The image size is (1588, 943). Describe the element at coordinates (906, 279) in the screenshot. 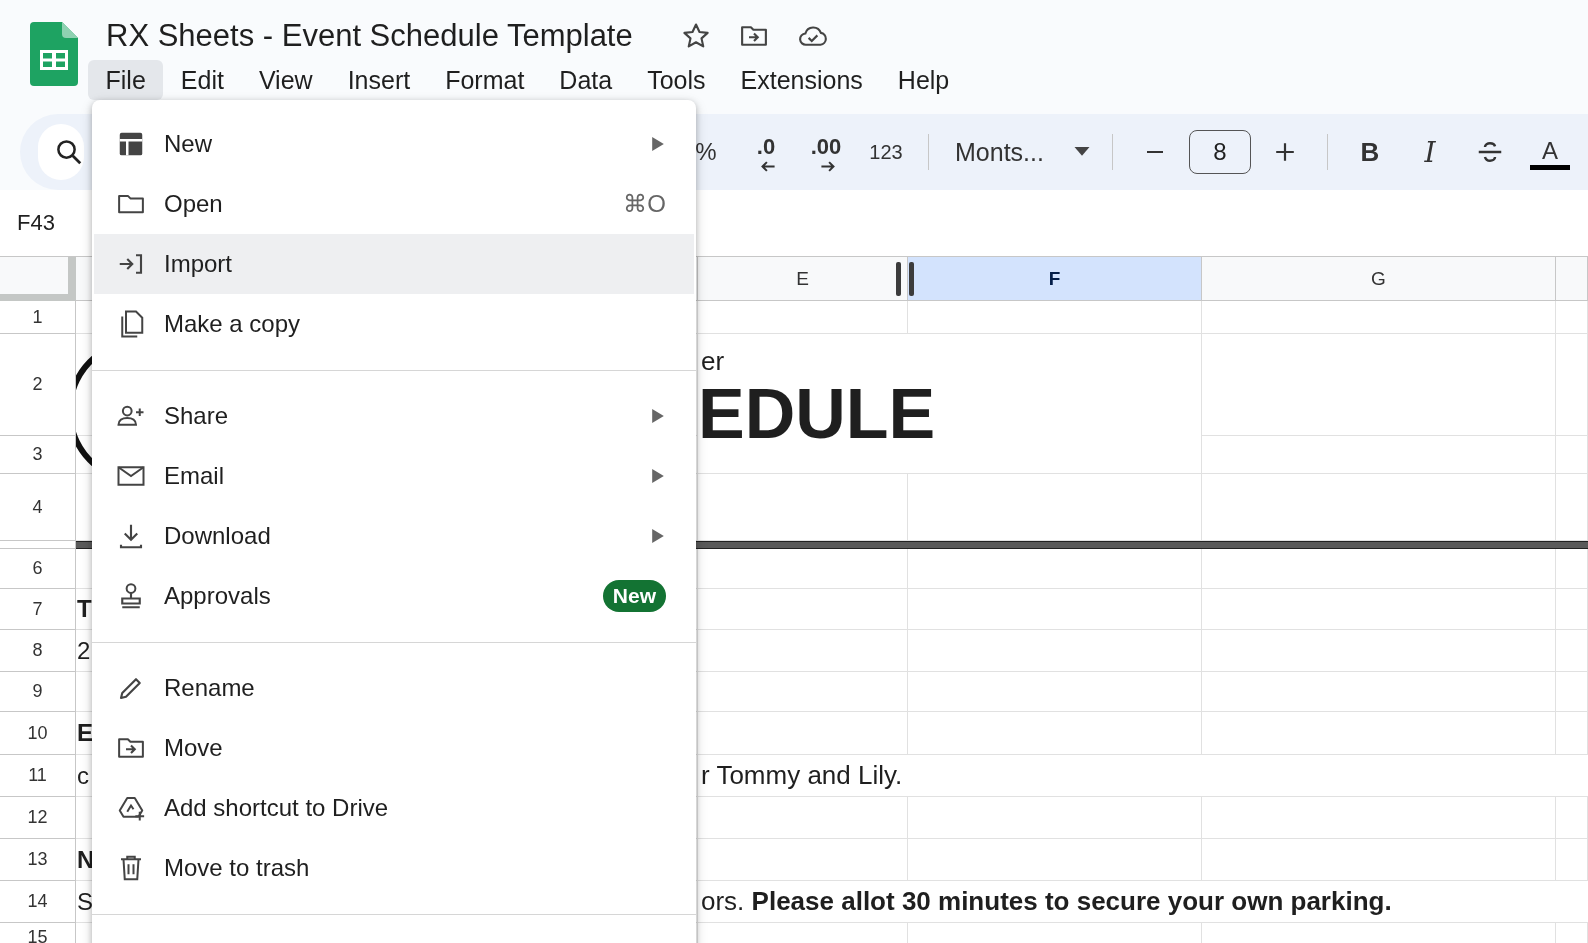

I see `column-resize-handle` at that location.